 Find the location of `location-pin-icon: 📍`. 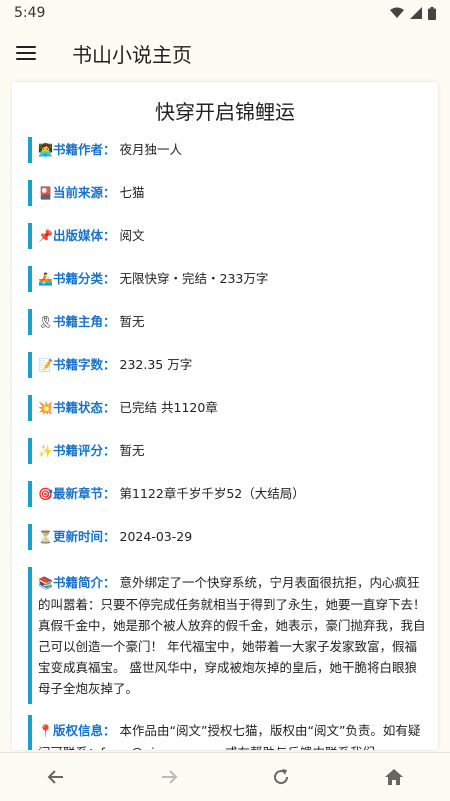

location-pin-icon: 📍 is located at coordinates (45, 731).